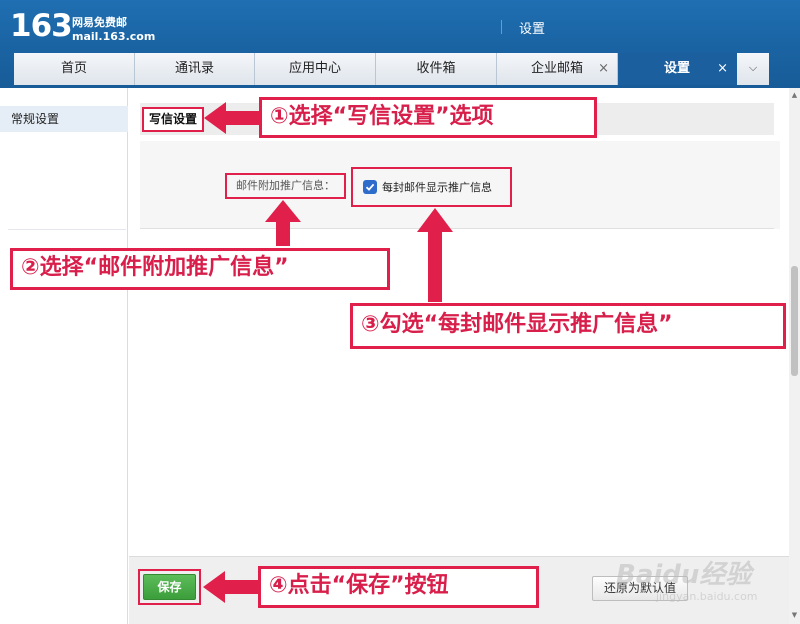  Describe the element at coordinates (285, 186) in the screenshot. I see `promo-info-field-label: 邮件附加推广信息：` at that location.